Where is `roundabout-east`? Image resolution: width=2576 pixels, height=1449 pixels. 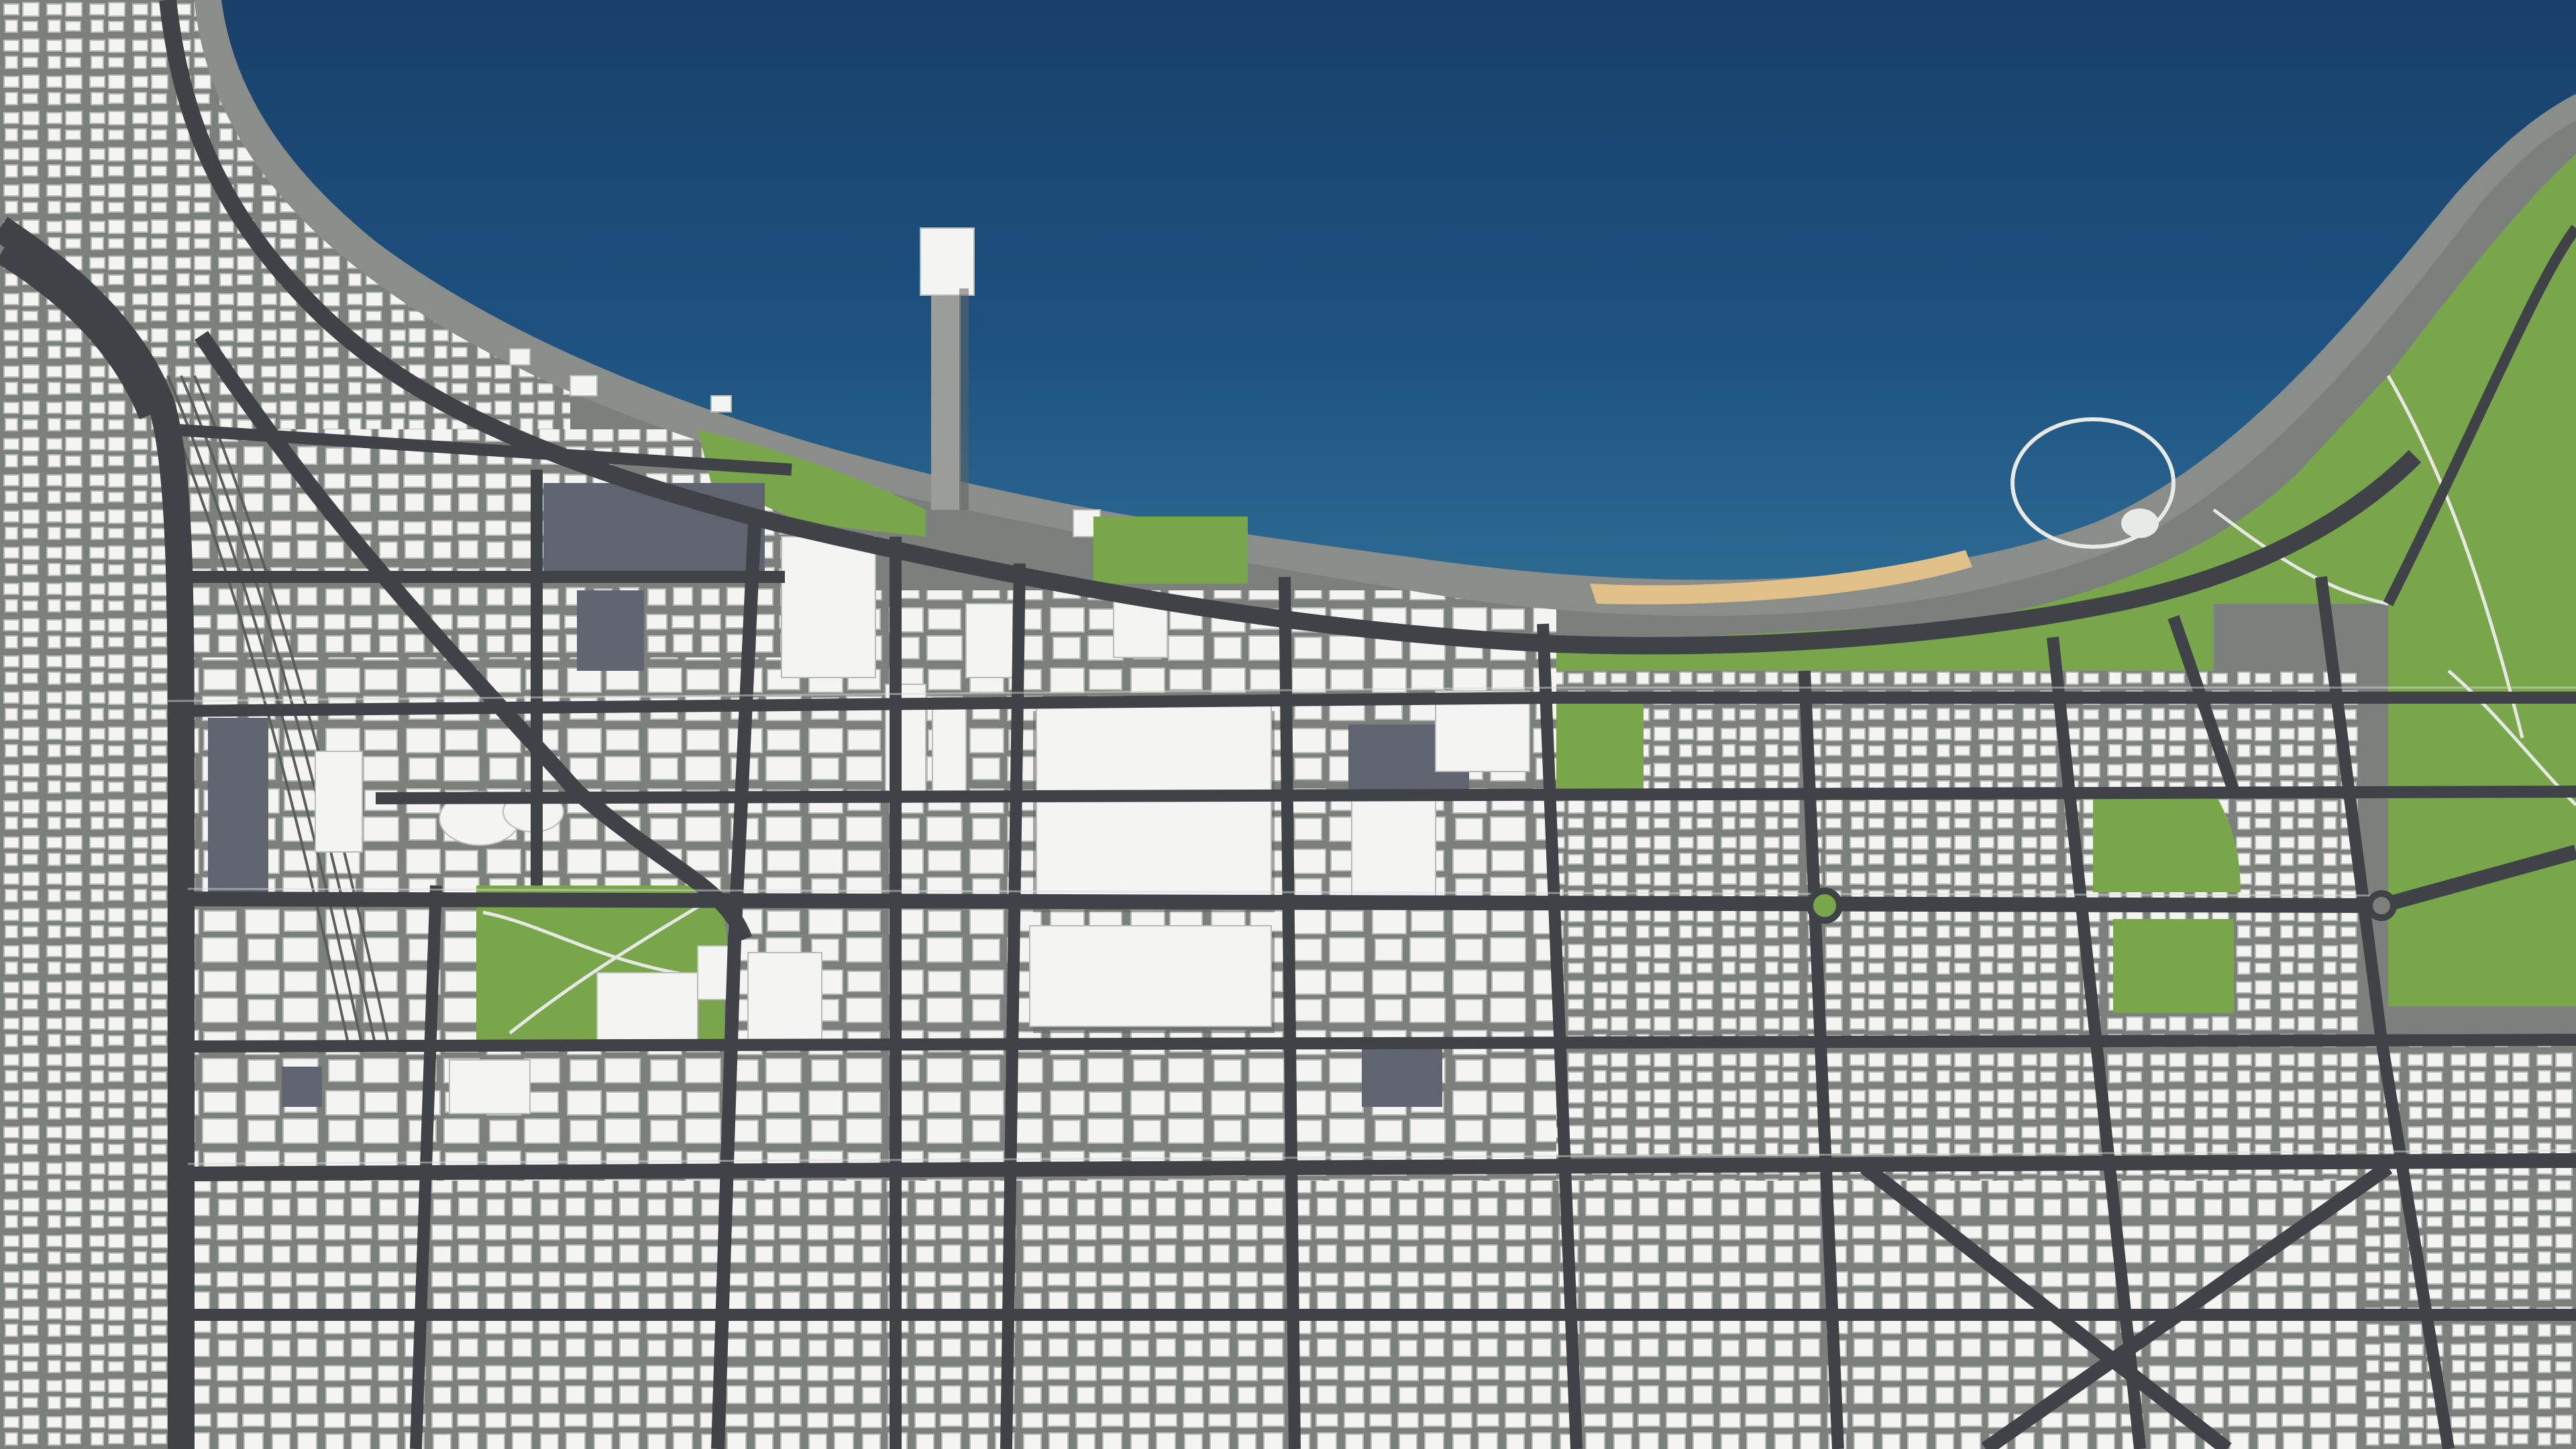
roundabout-east is located at coordinates (2381, 905).